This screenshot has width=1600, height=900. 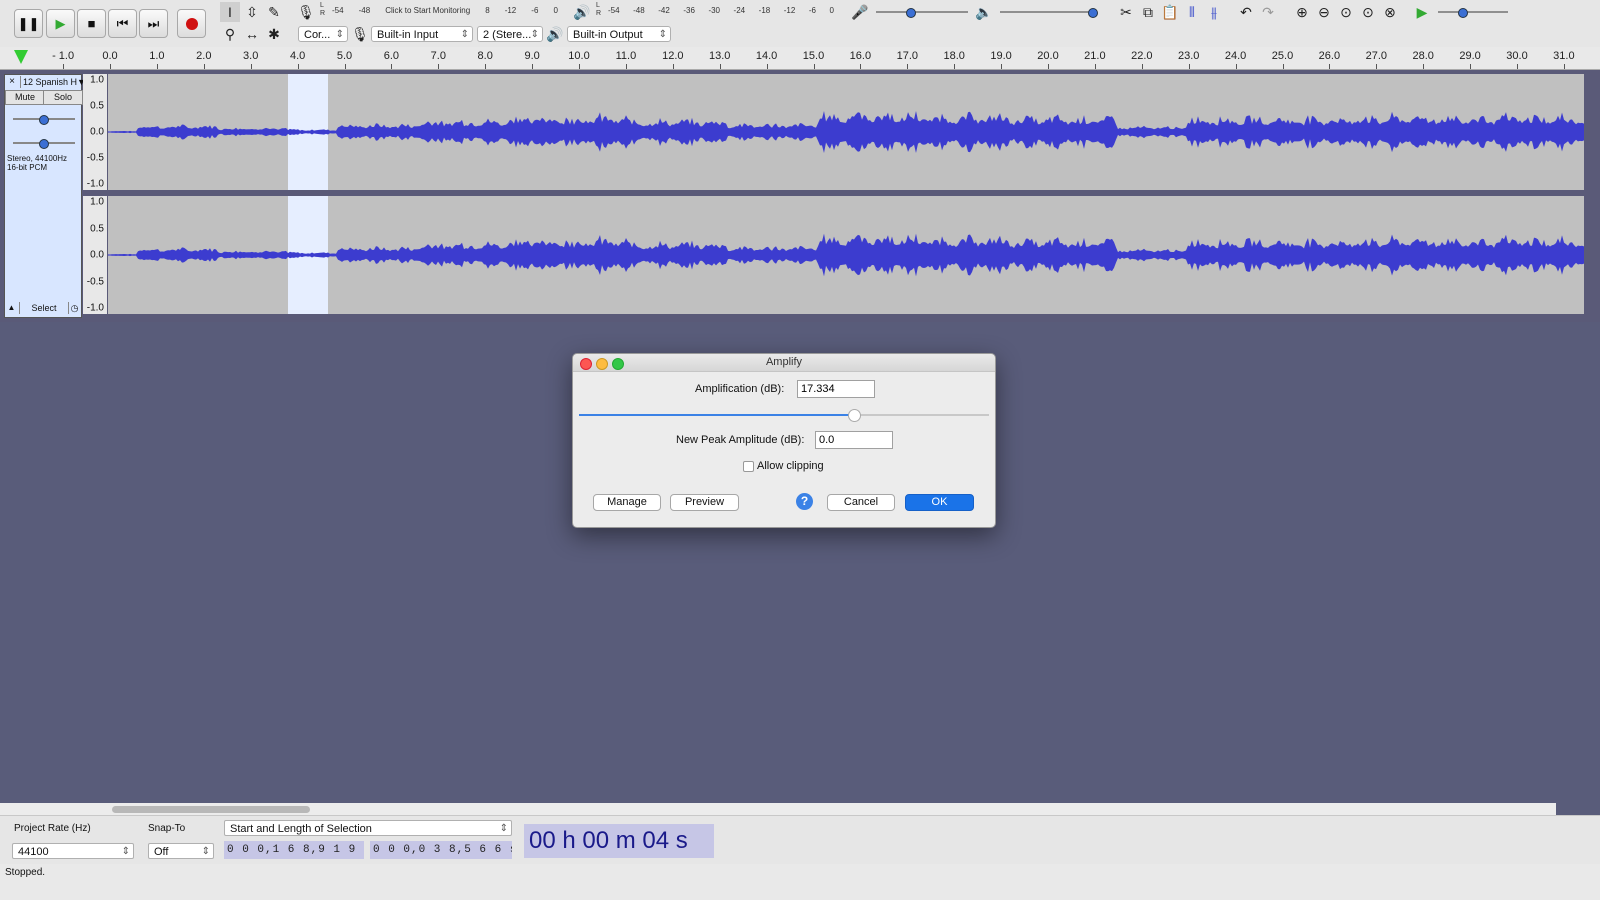 What do you see at coordinates (306, 12) in the screenshot?
I see `microphone-icon: 🎙` at bounding box center [306, 12].